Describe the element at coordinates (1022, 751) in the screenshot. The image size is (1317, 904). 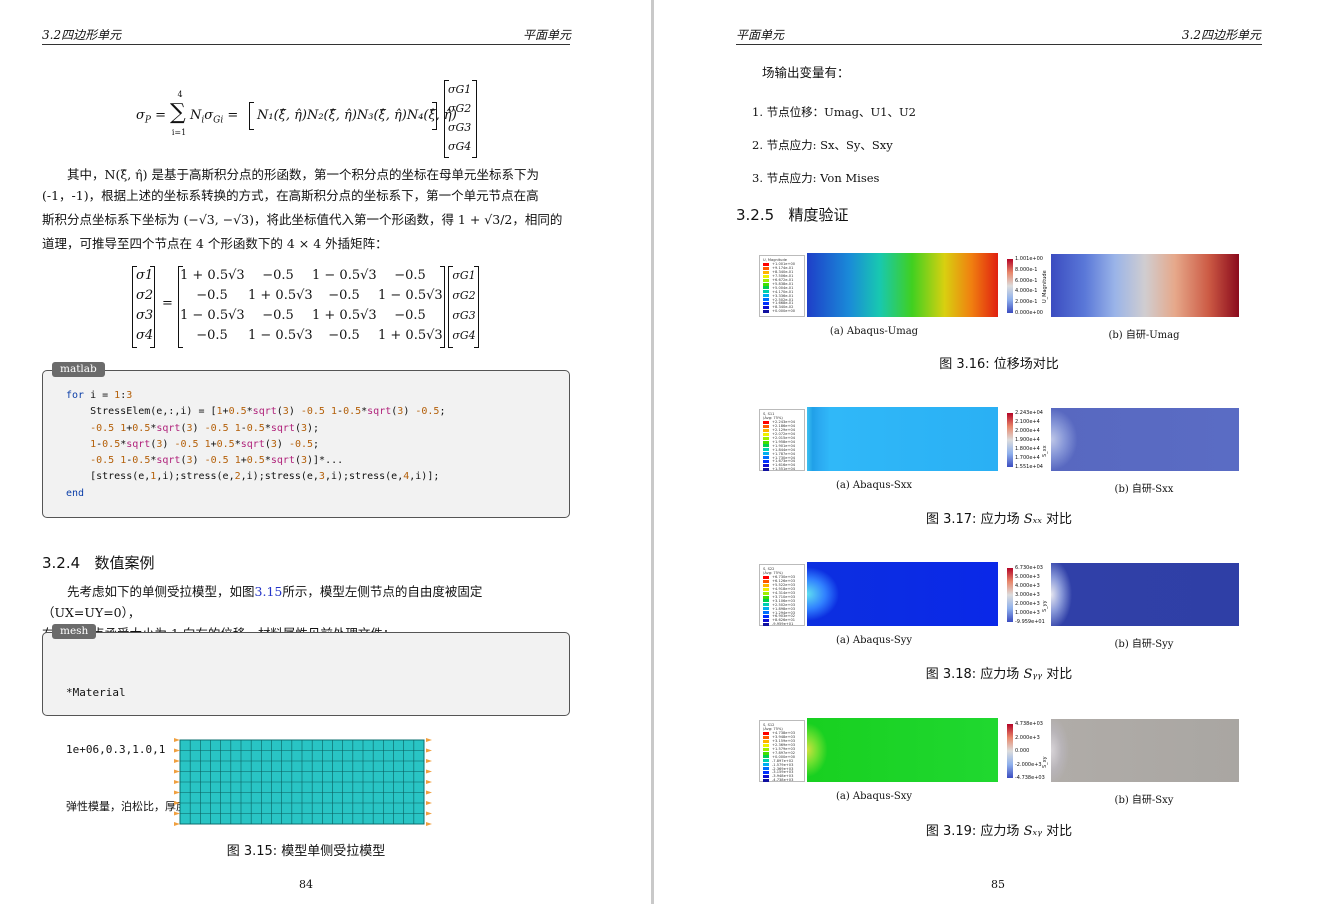
I see `colorbar-tick-label: 0.000` at that location.